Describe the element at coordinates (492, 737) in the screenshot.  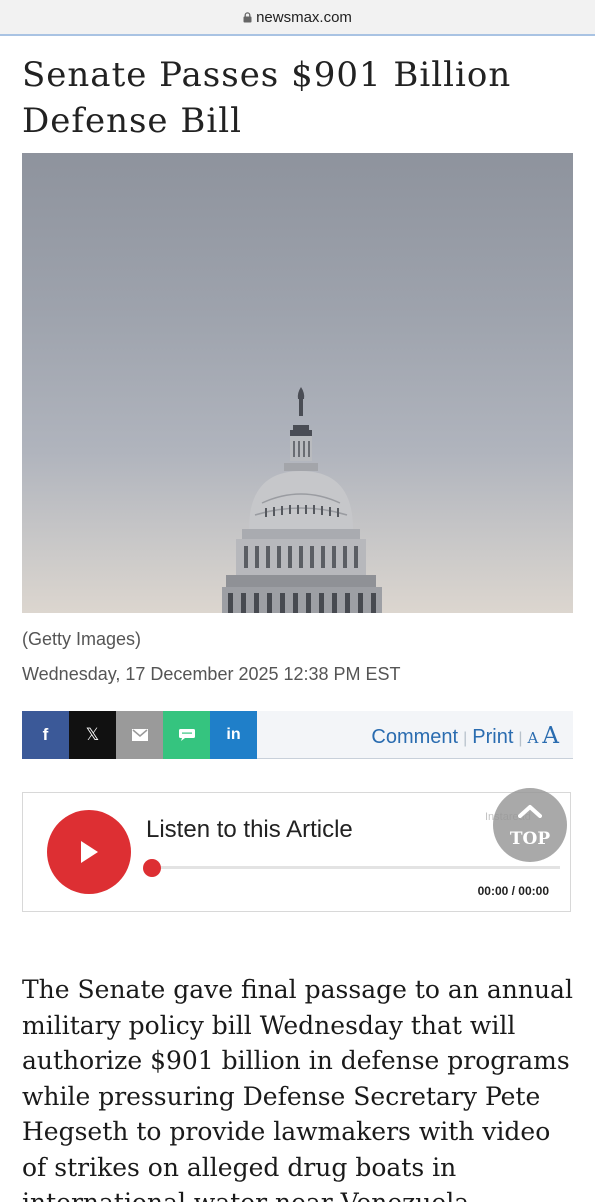
I see `print-link: Print` at that location.